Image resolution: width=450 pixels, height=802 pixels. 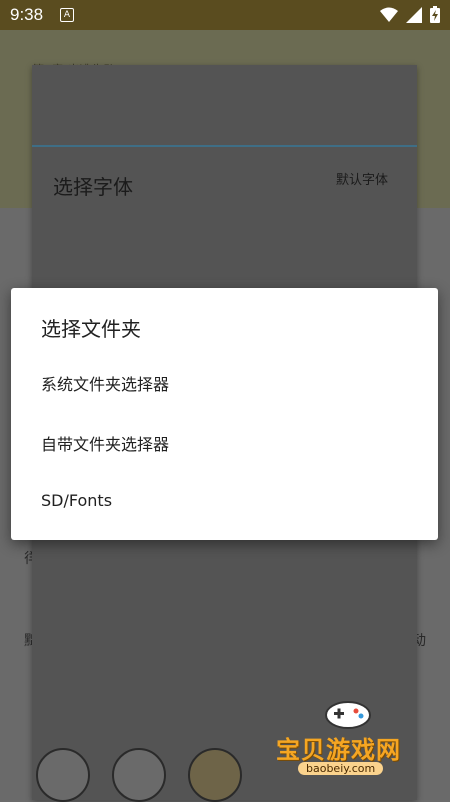 What do you see at coordinates (231, 500) in the screenshot?
I see `sd-fonts-option: SD/Fonts` at bounding box center [231, 500].